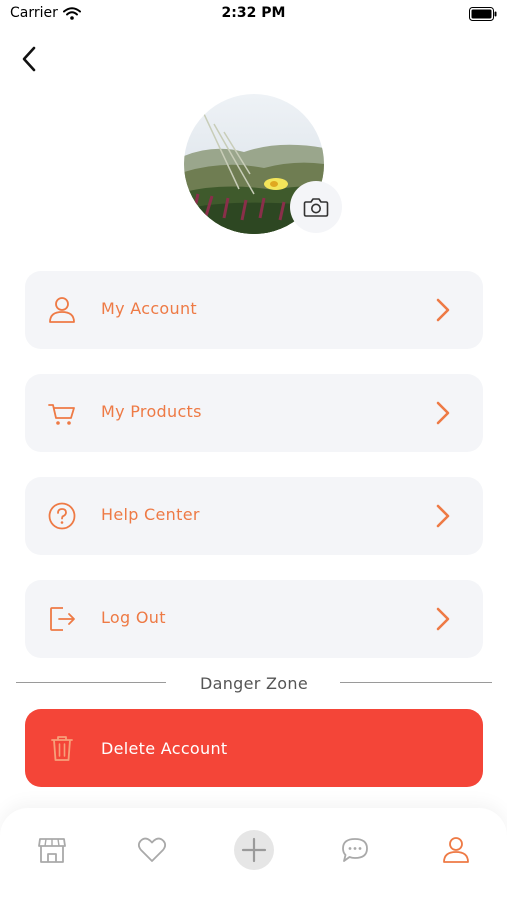  What do you see at coordinates (151, 411) in the screenshot?
I see `menu-item-label: My Products` at bounding box center [151, 411].